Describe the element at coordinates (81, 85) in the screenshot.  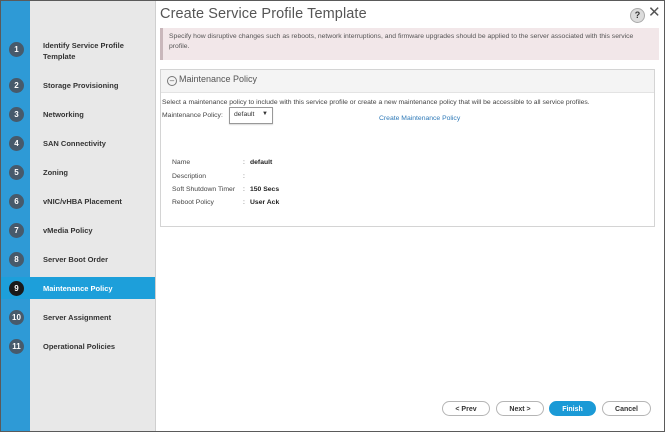
I see `step-label: Storage Provisioning` at that location.